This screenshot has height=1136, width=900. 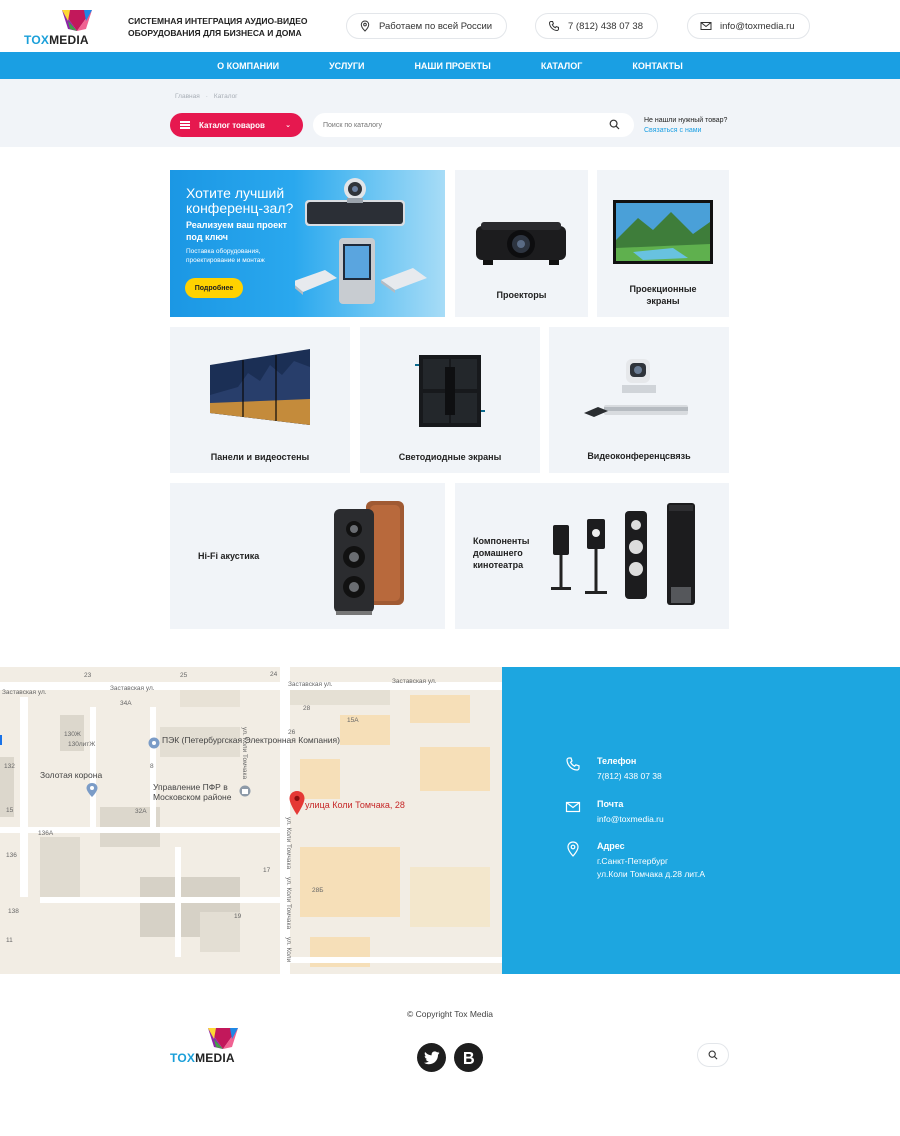 I want to click on projection-screen-image, so click(x=663, y=232).